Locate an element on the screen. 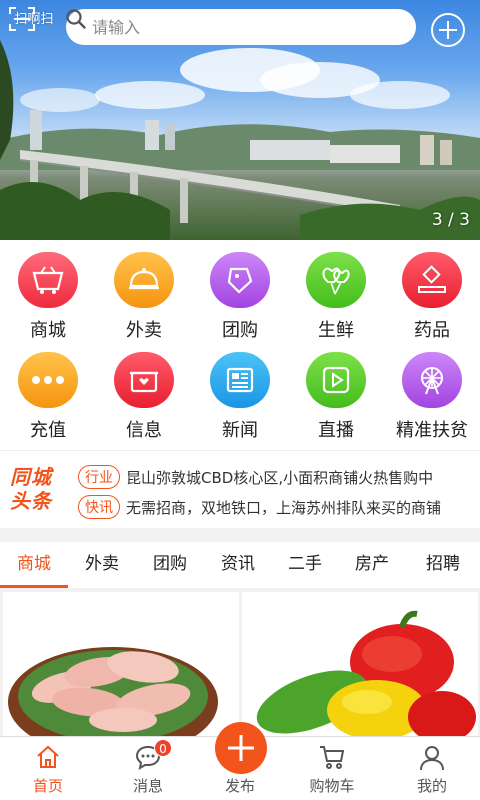  category-label: 外卖 is located at coordinates (144, 330).